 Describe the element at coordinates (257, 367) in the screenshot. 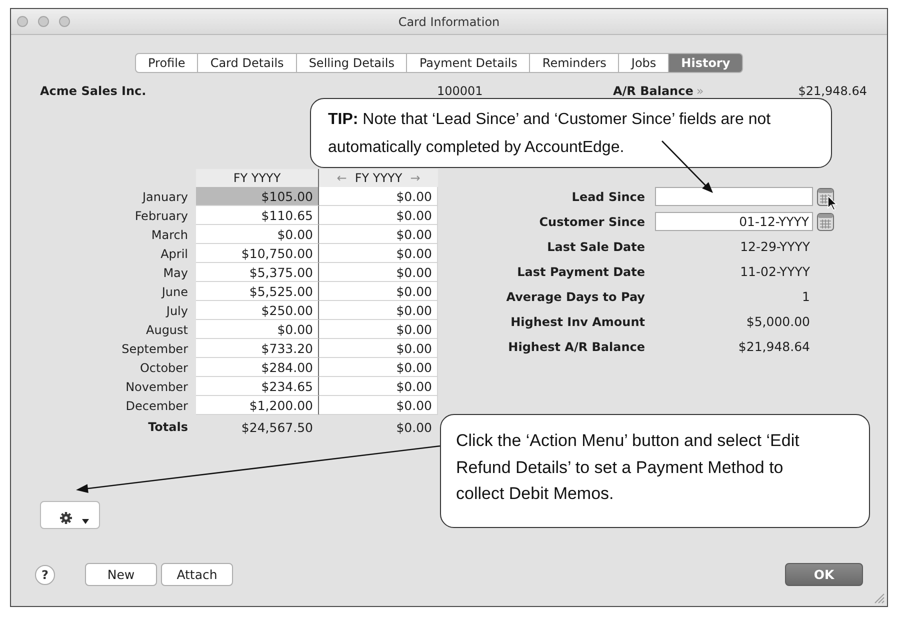

I see `table-cell: $284.00` at that location.